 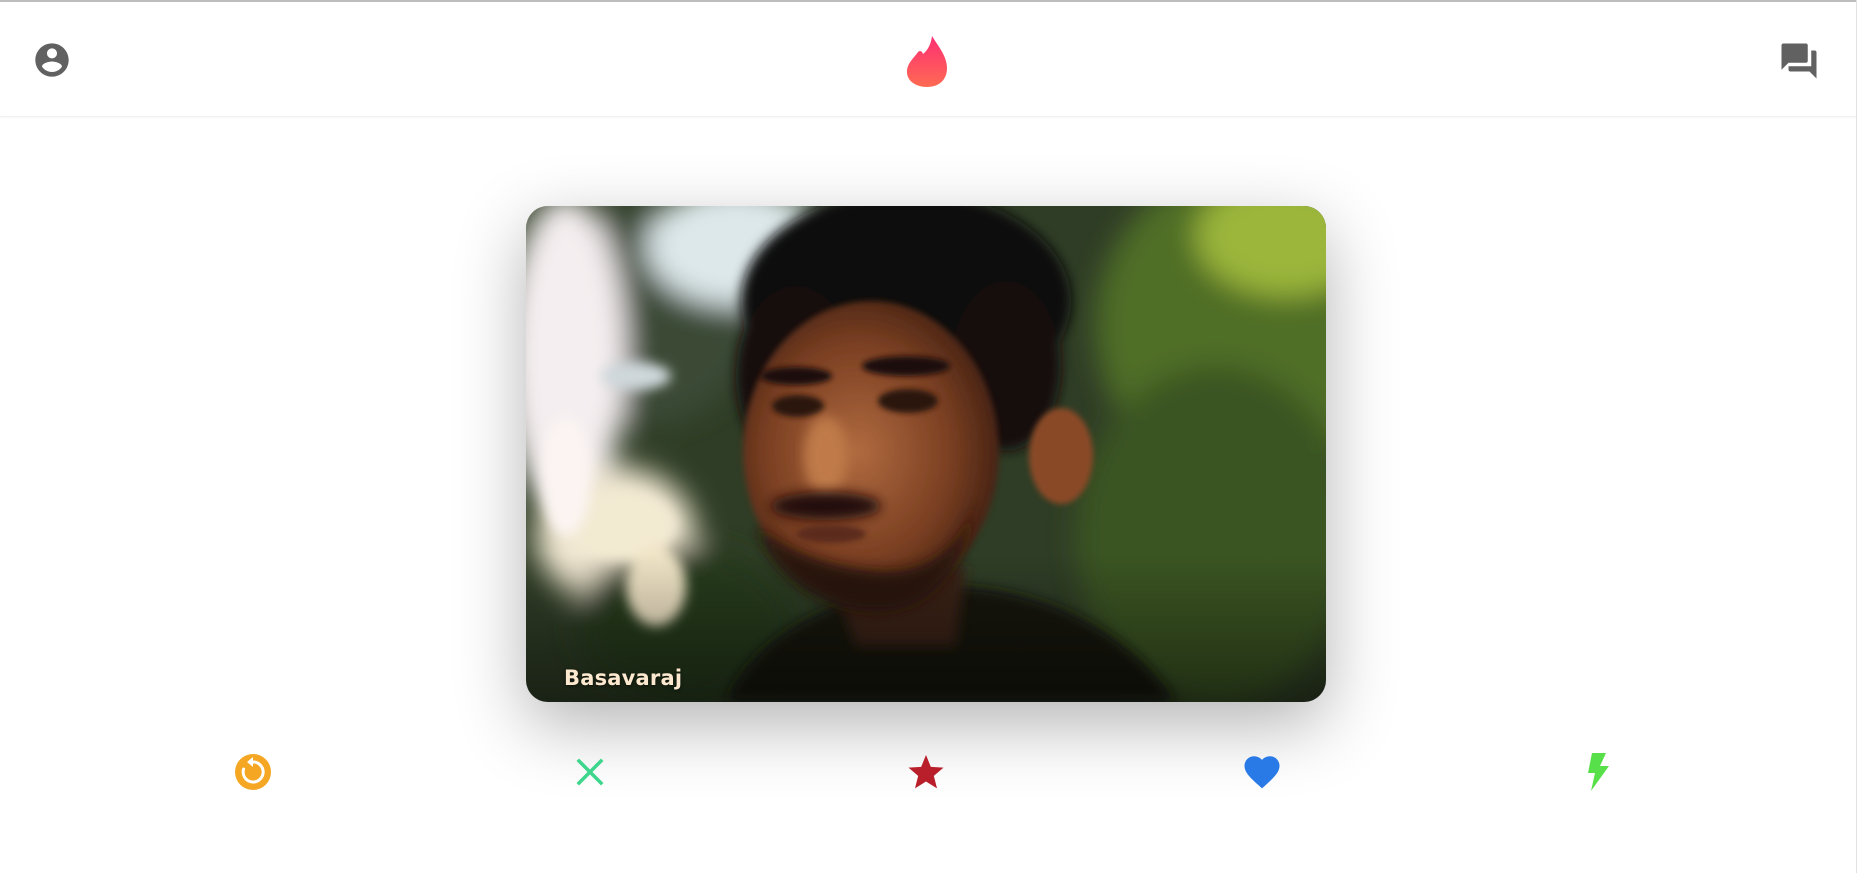 I want to click on super-like-button, so click(x=926, y=772).